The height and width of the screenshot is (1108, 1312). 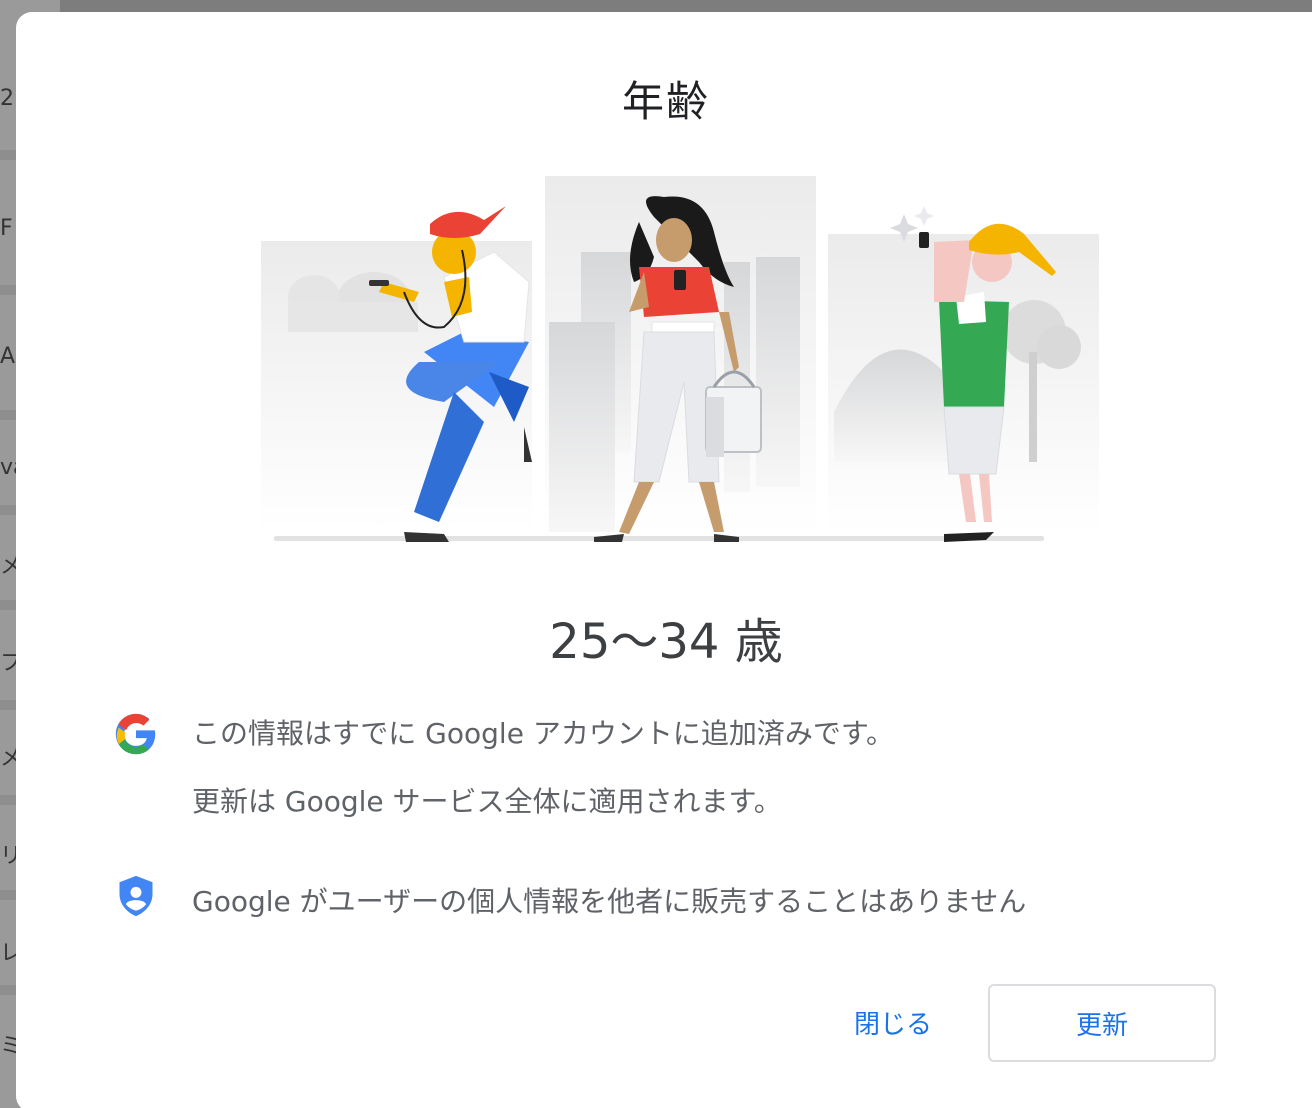 I want to click on dialog-title: 年齢, so click(x=665, y=101).